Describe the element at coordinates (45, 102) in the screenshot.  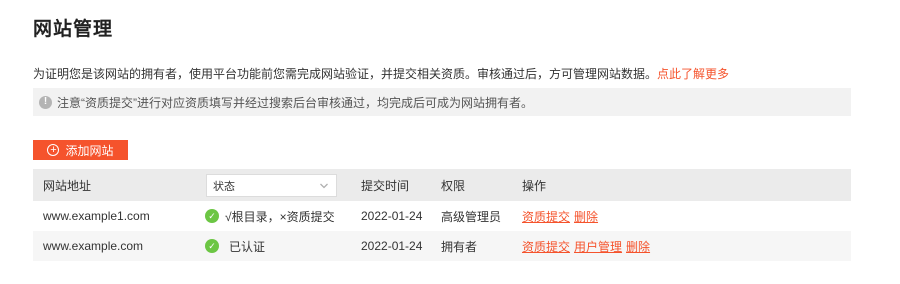
I see `info-circle-icon: !` at that location.